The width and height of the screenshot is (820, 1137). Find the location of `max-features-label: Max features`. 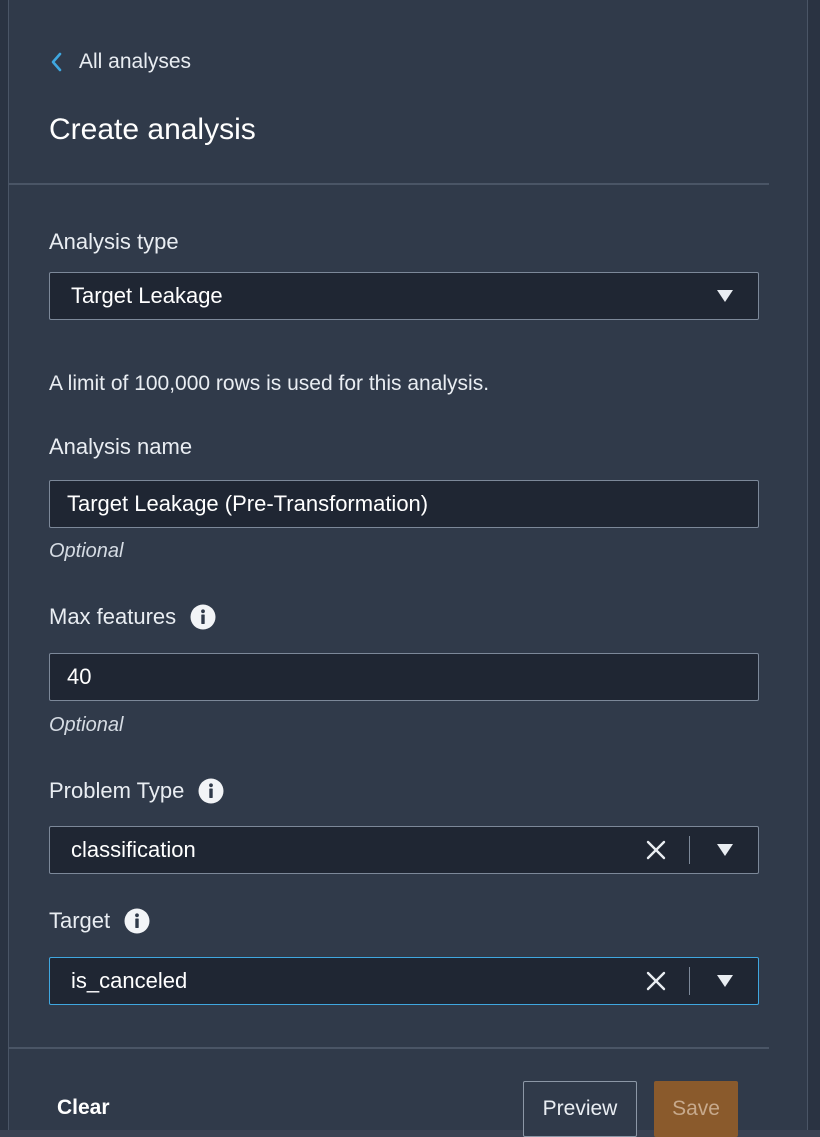

max-features-label: Max features is located at coordinates (132, 617).